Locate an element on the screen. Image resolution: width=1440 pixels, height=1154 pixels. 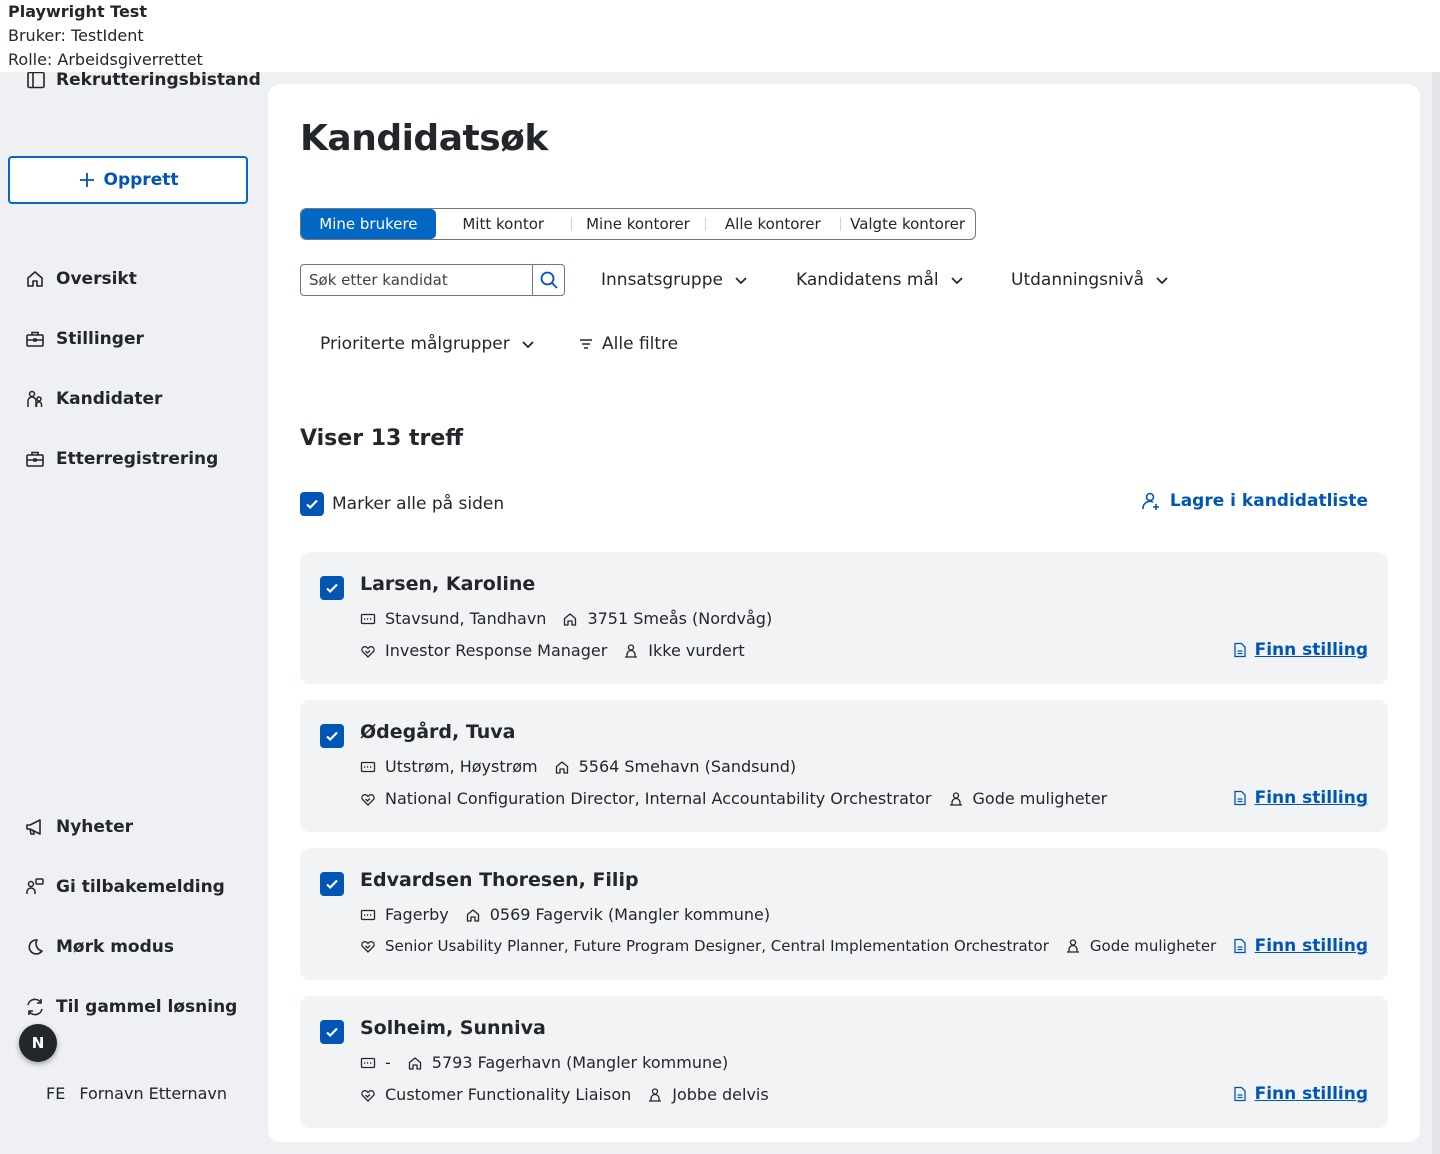
candidate-name: Ødegård, Tuva is located at coordinates (437, 732).